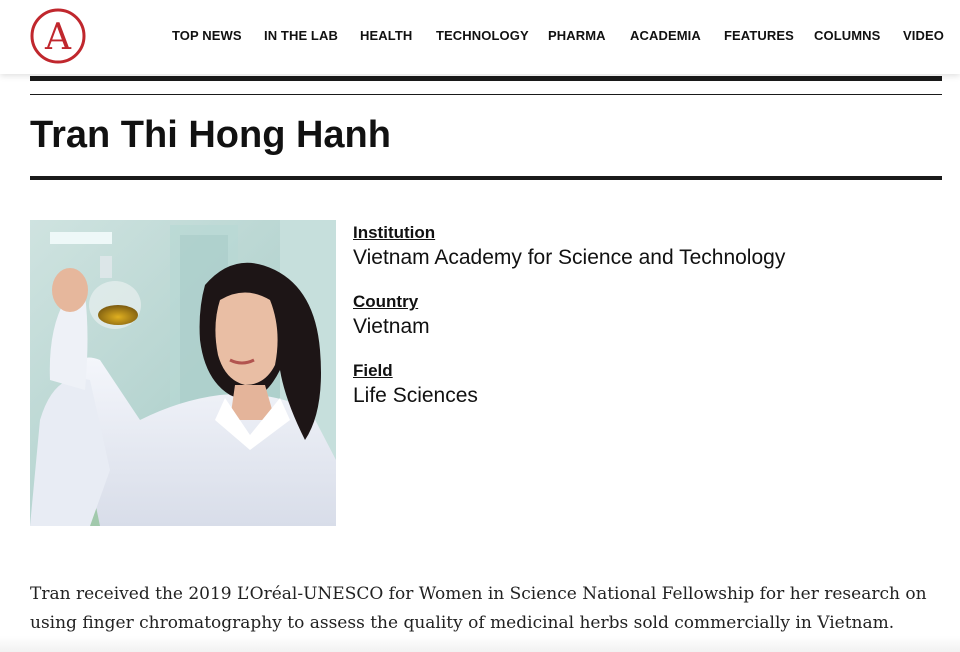 Image resolution: width=960 pixels, height=652 pixels. I want to click on nav-item-features: FEATURES, so click(769, 35).